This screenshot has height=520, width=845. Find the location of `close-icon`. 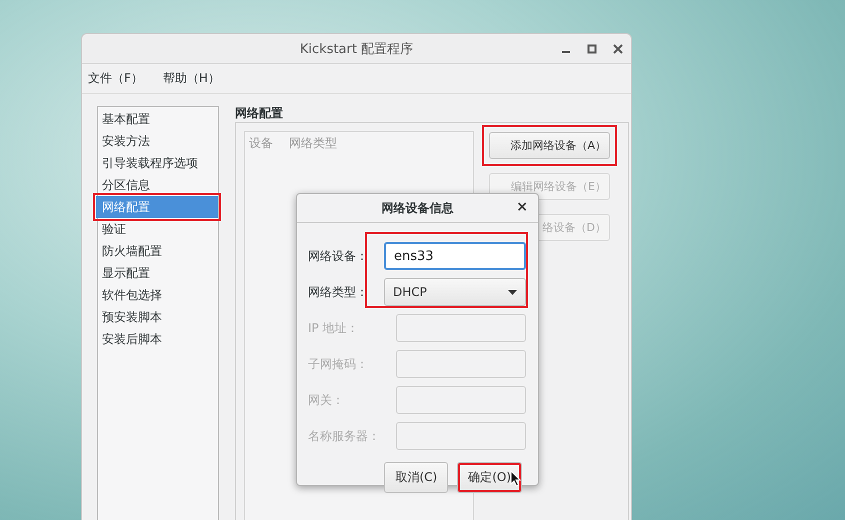

close-icon is located at coordinates (618, 49).